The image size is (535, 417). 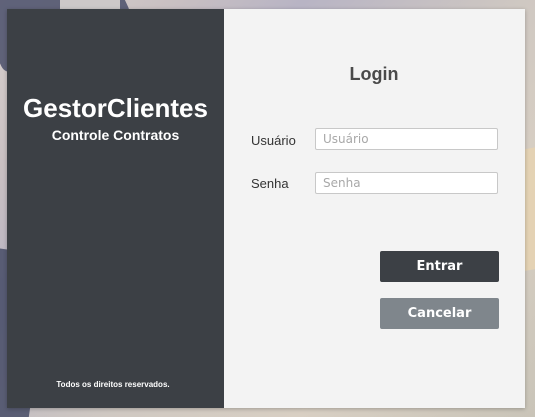 What do you see at coordinates (270, 183) in the screenshot?
I see `password-label: Senha` at bounding box center [270, 183].